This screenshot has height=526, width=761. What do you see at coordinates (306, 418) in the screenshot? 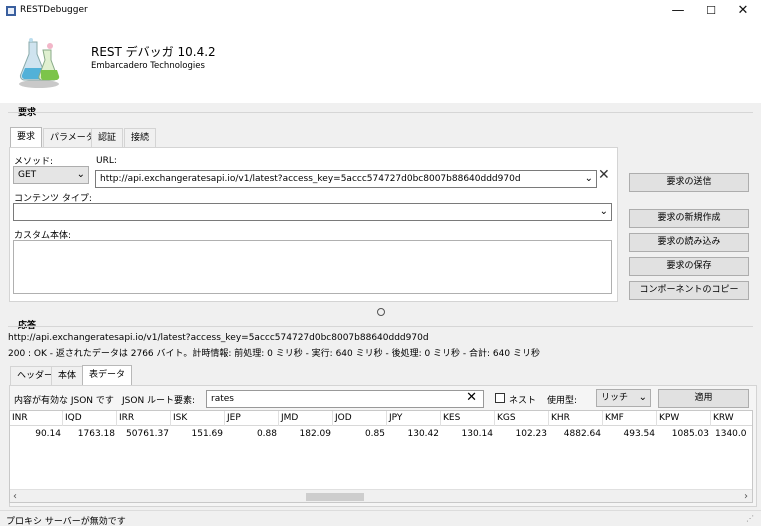
I see `column-header: JMD` at bounding box center [306, 418].